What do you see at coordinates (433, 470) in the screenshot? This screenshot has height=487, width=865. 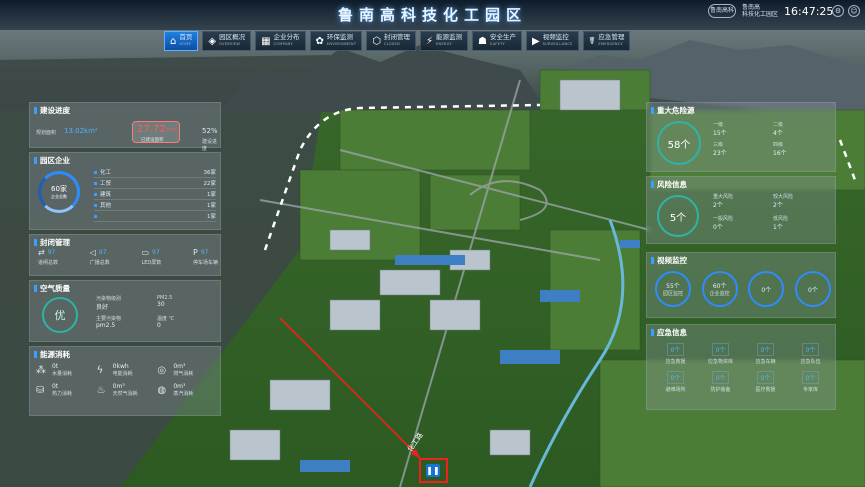 I see `pause-button: ❚❚` at bounding box center [433, 470].